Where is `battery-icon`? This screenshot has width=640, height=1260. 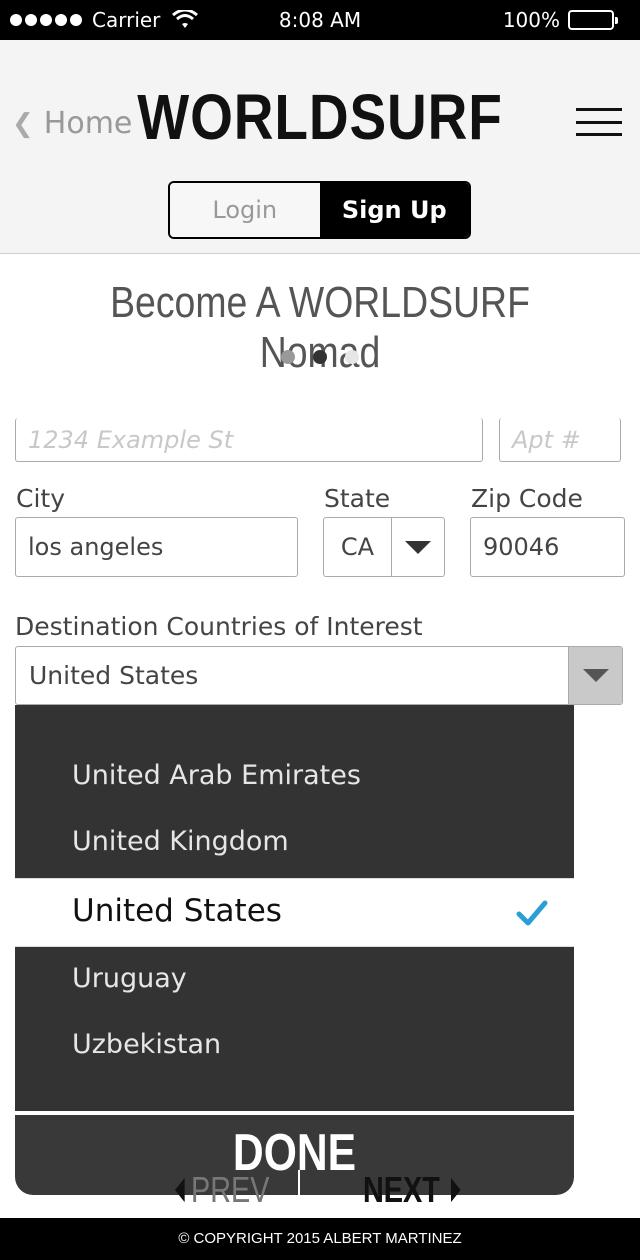 battery-icon is located at coordinates (593, 20).